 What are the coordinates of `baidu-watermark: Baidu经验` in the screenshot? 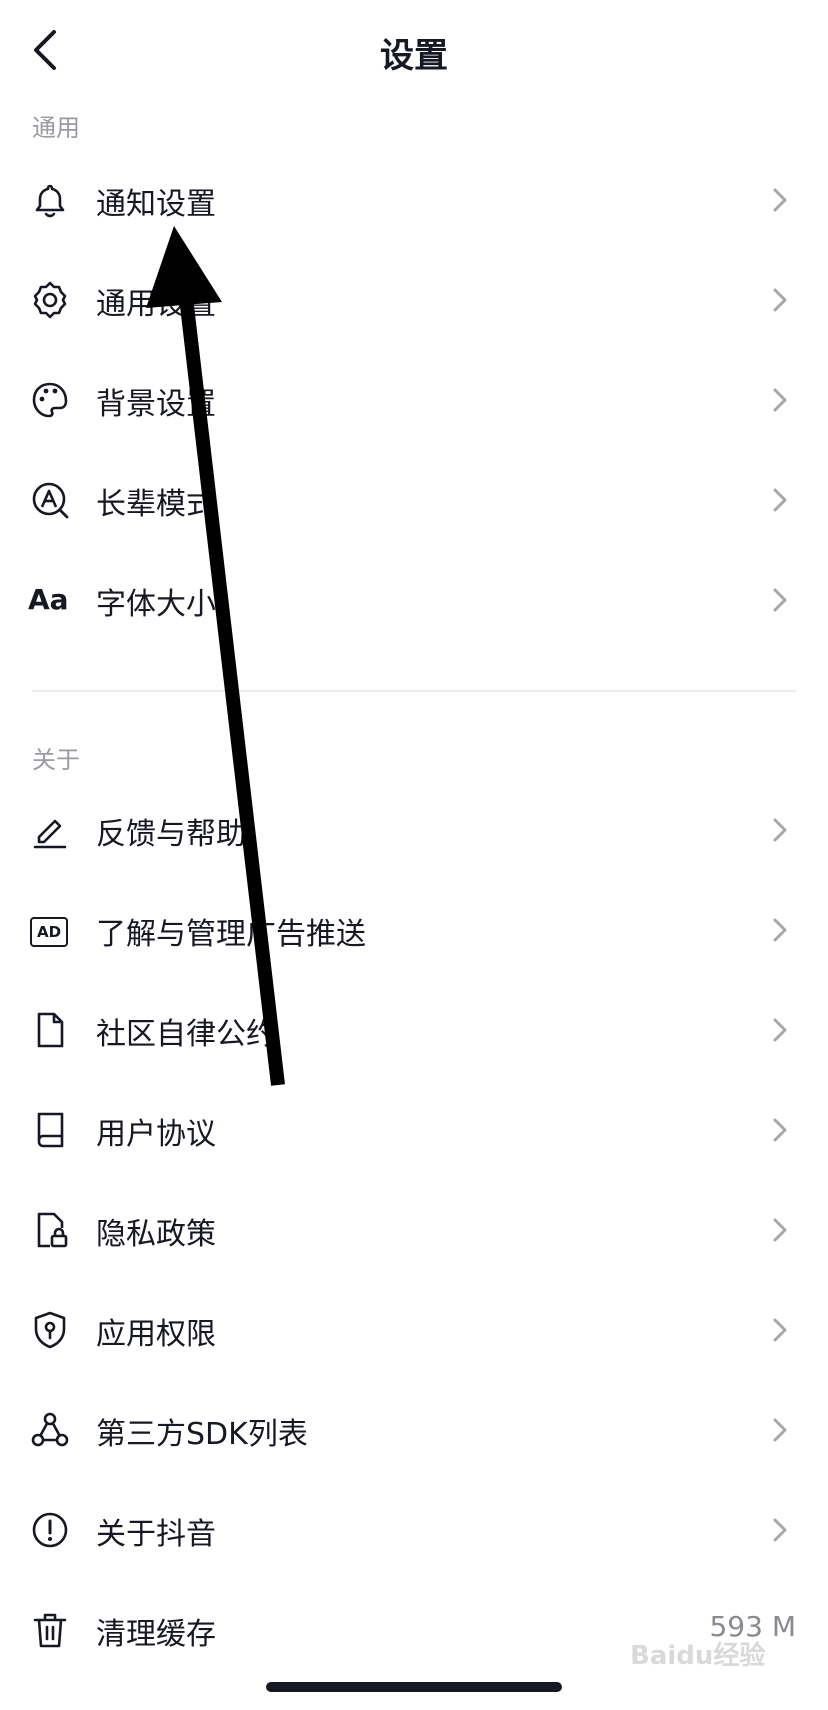 It's located at (710, 1666).